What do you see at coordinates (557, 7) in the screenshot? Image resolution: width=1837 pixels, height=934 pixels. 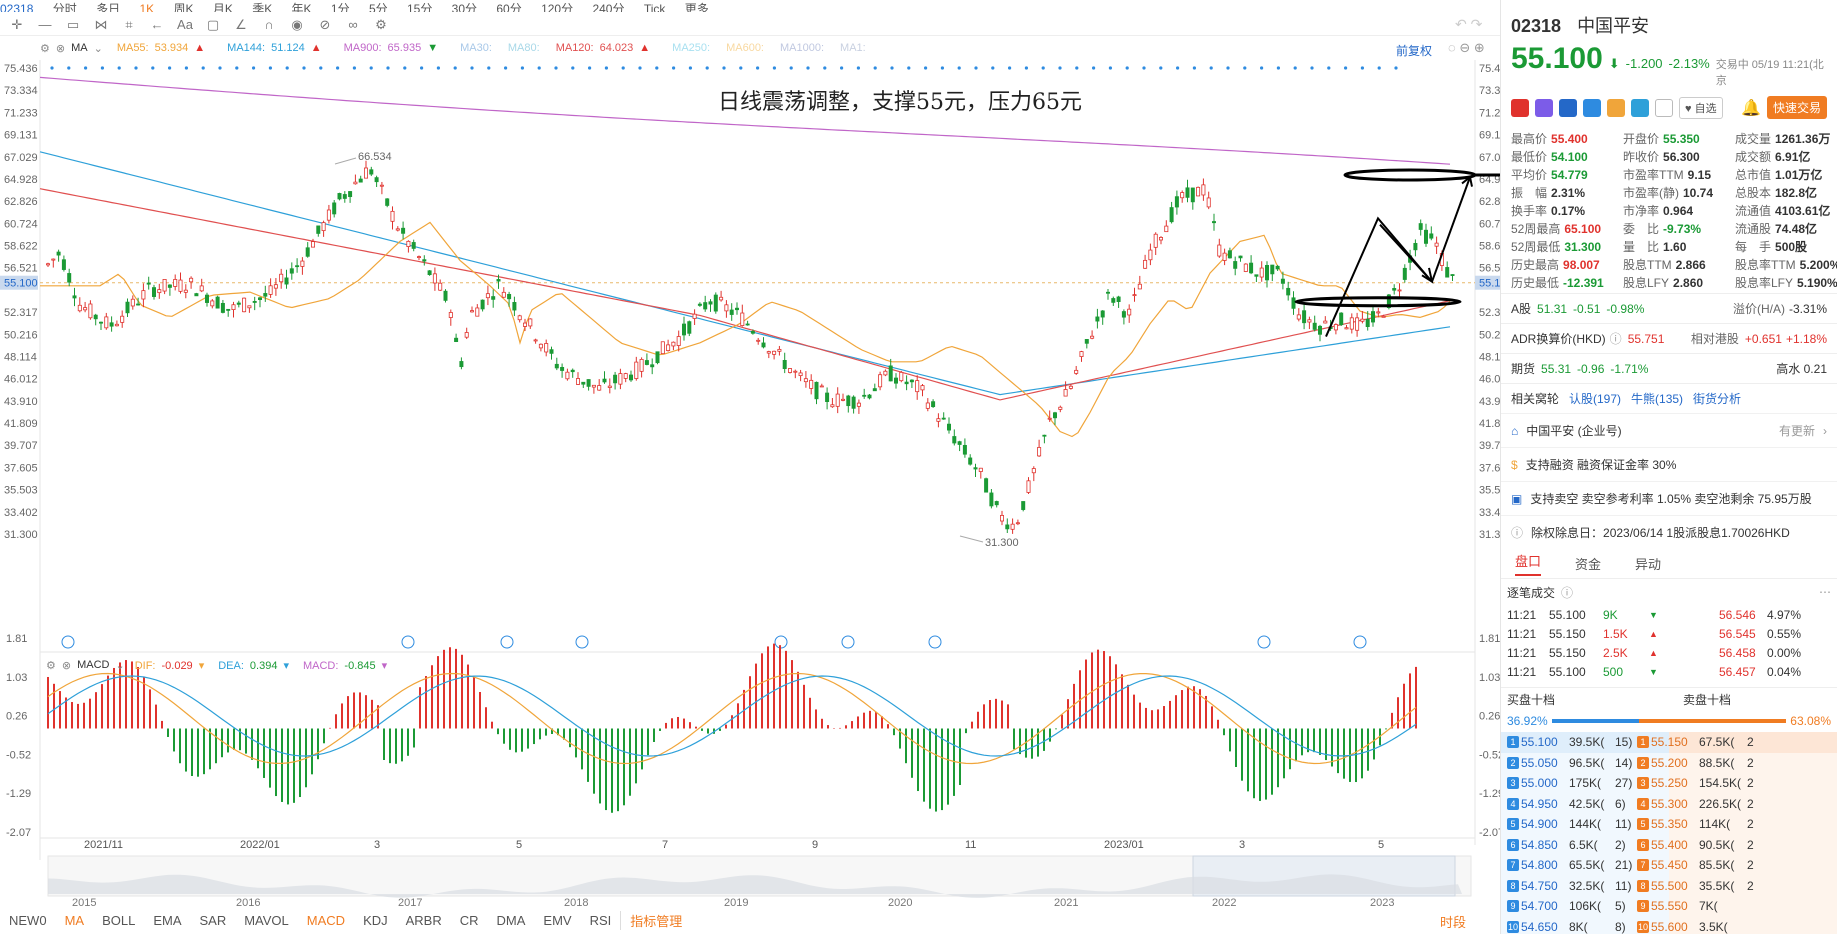 I see `period-120m: 120分` at bounding box center [557, 7].